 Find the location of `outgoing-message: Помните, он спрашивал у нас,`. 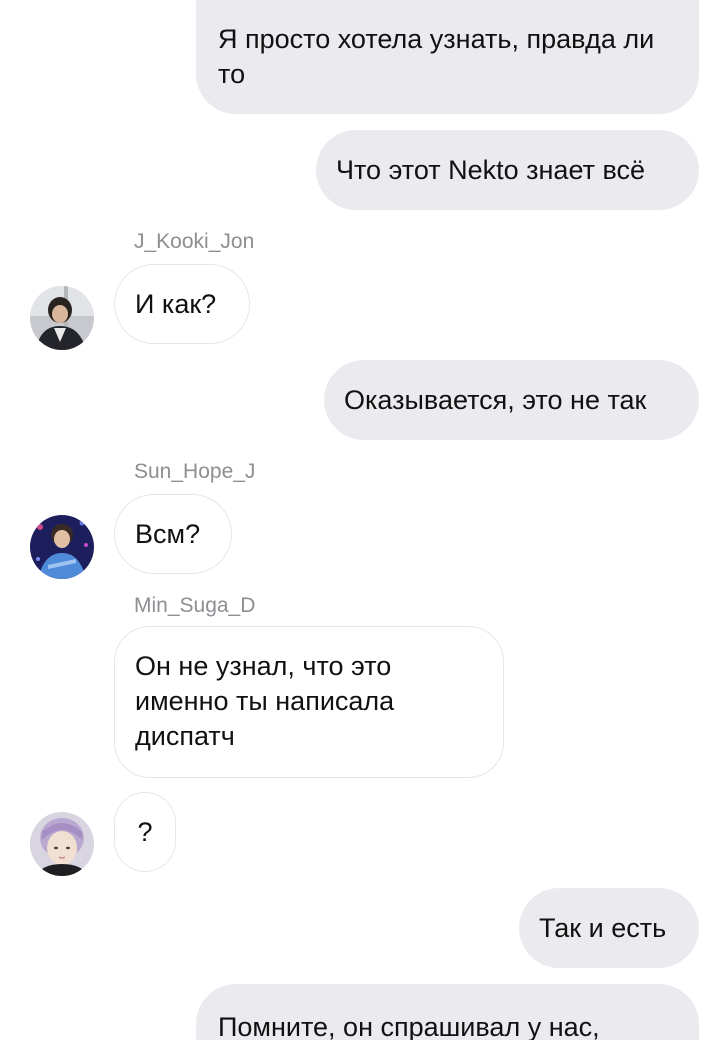

outgoing-message: Помните, он спрашивал у нас, is located at coordinates (447, 1012).